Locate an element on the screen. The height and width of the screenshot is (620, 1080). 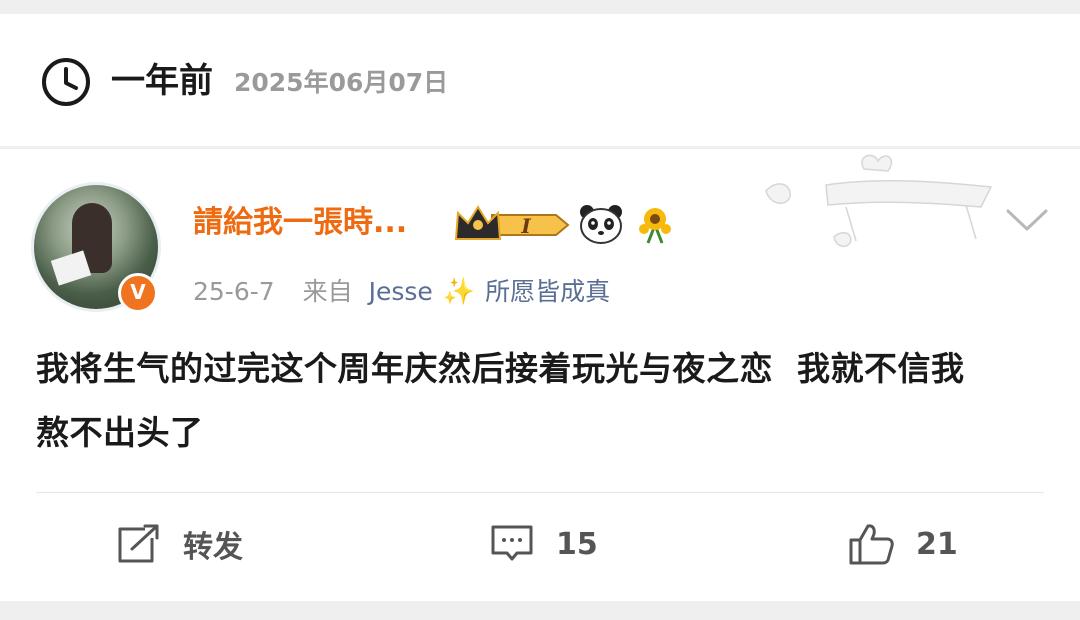
repost-icon is located at coordinates (138, 543).